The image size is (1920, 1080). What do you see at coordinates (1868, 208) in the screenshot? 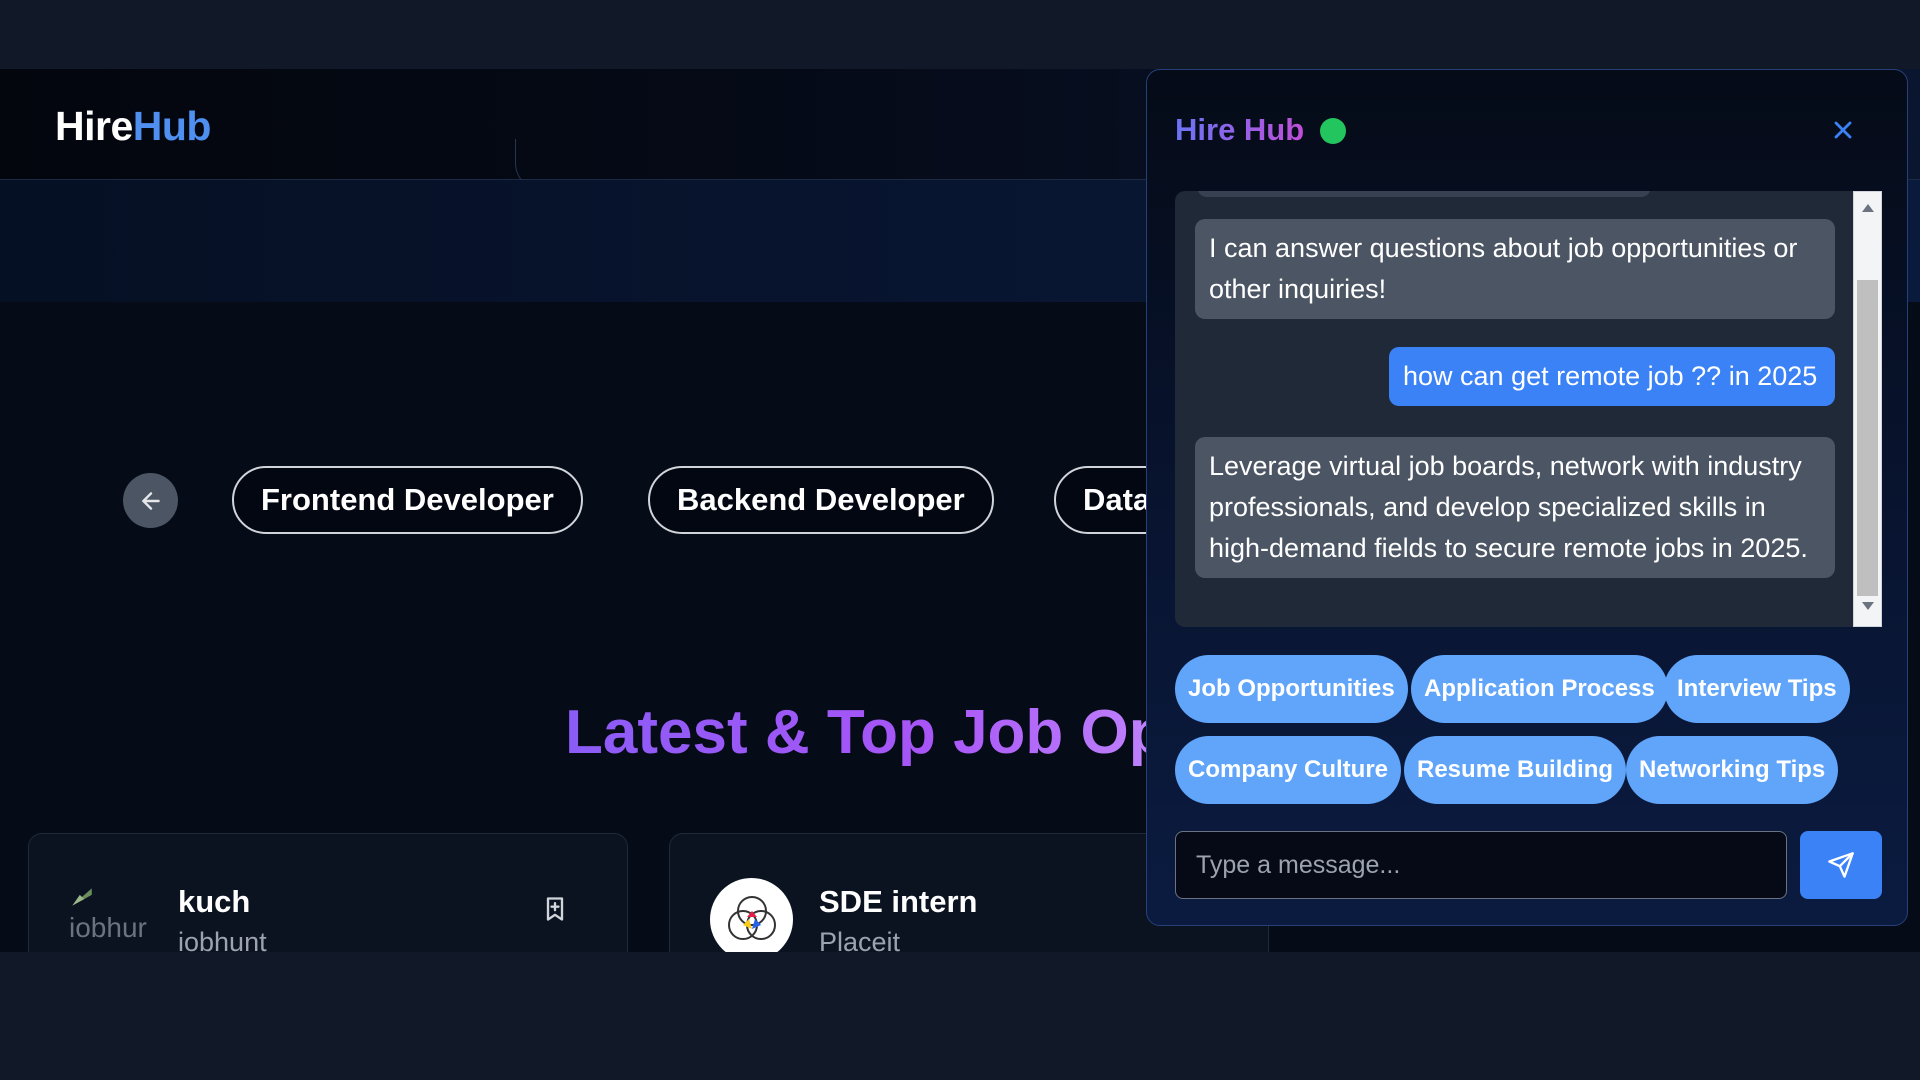
I see `scroll-up-arrow` at bounding box center [1868, 208].